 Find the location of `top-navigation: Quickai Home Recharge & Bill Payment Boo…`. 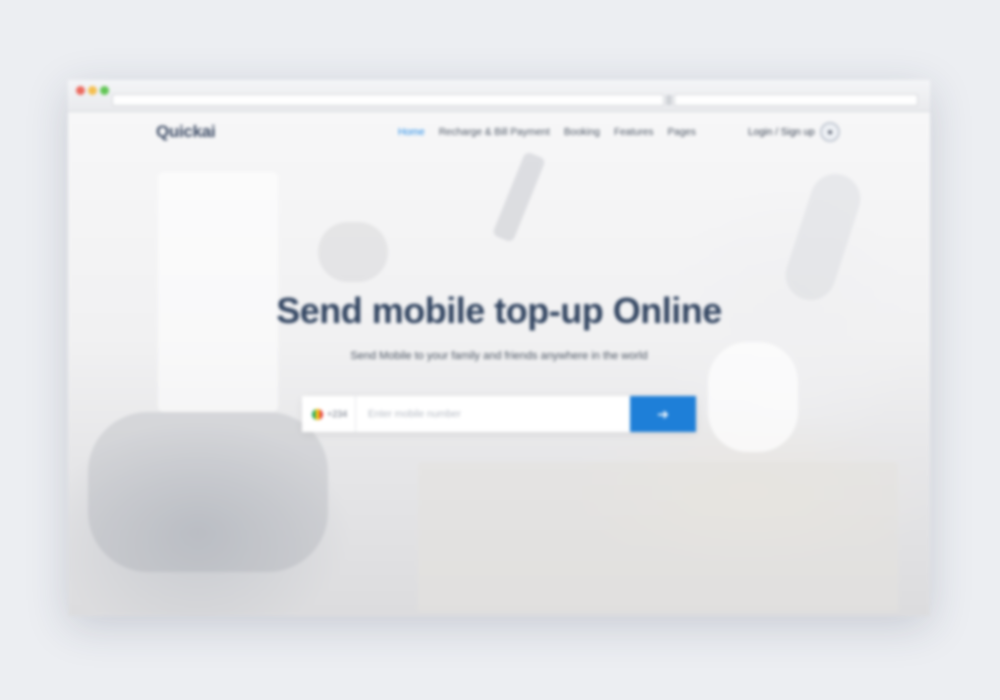

top-navigation: Quickai Home Recharge & Bill Payment Boo… is located at coordinates (499, 133).